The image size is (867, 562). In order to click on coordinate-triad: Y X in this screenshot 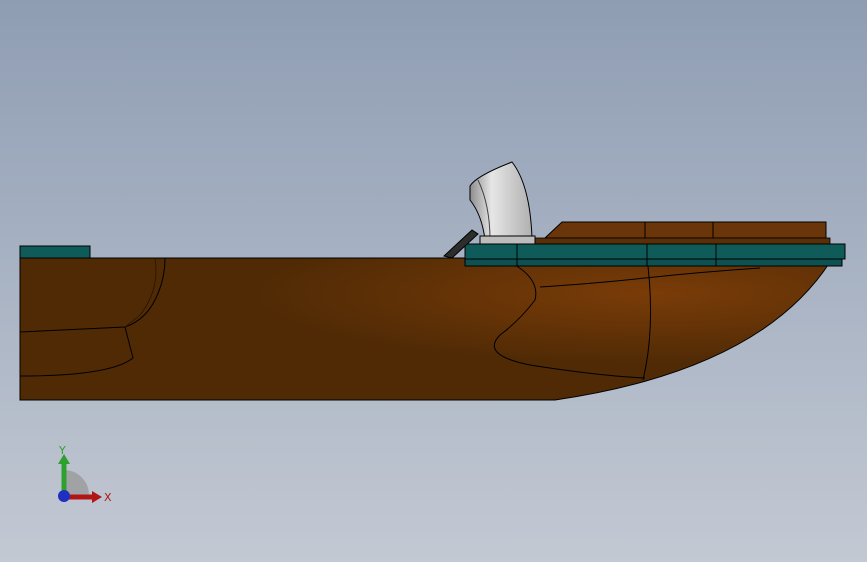, I will do `click(85, 474)`.